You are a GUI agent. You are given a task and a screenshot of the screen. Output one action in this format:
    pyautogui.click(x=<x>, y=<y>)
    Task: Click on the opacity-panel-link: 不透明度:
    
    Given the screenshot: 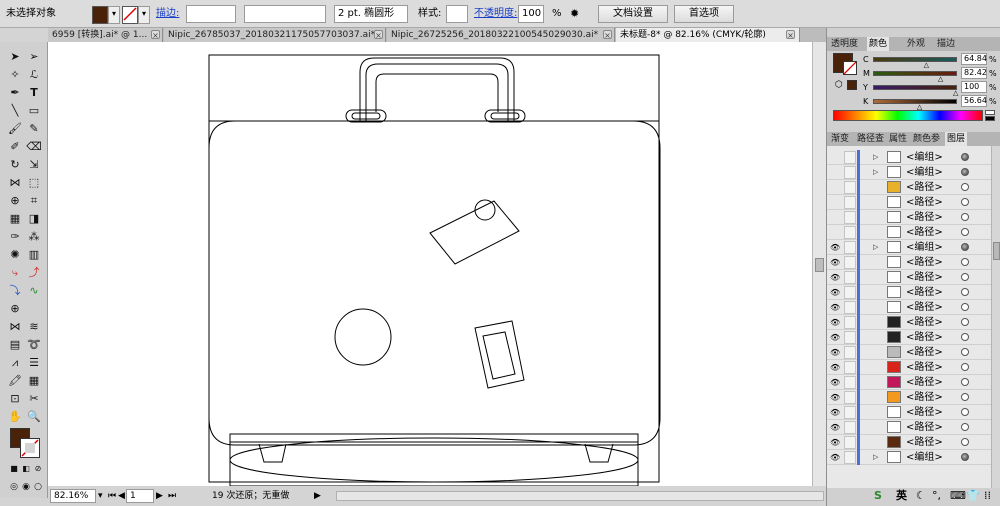 What is the action you would take?
    pyautogui.click(x=495, y=14)
    